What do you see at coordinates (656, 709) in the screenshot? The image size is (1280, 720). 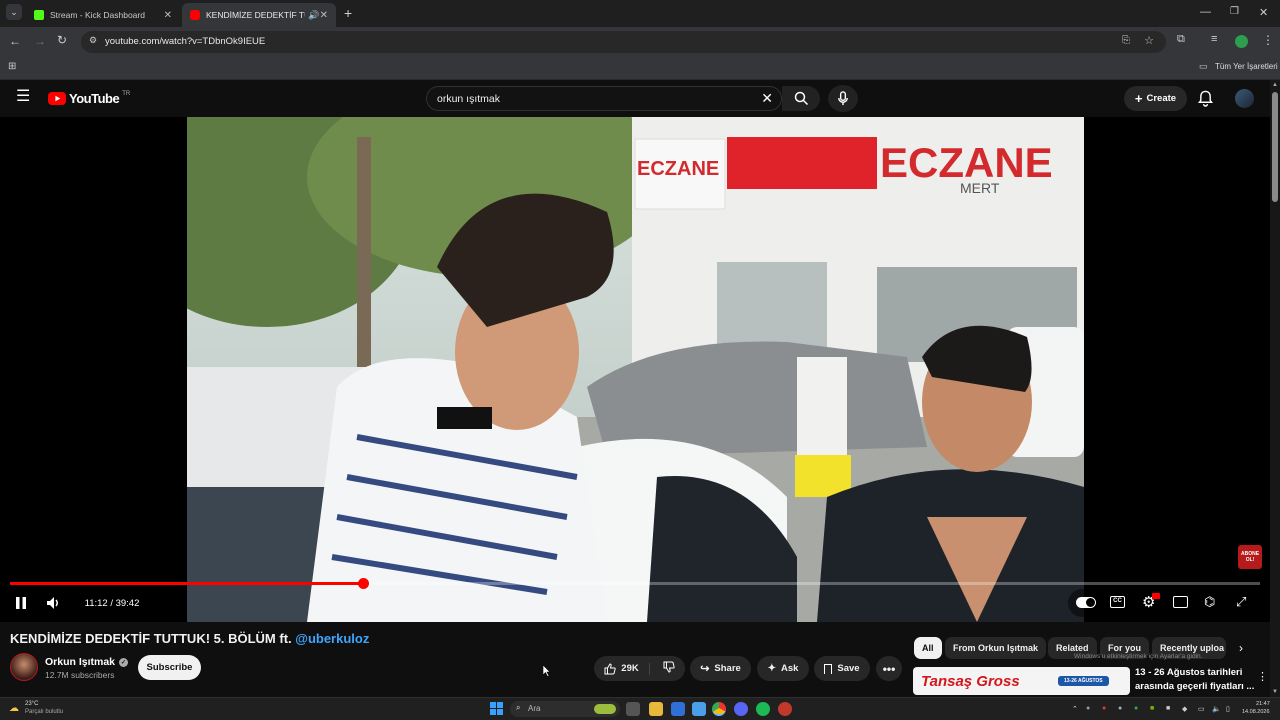 I see `file-explorer-icon` at bounding box center [656, 709].